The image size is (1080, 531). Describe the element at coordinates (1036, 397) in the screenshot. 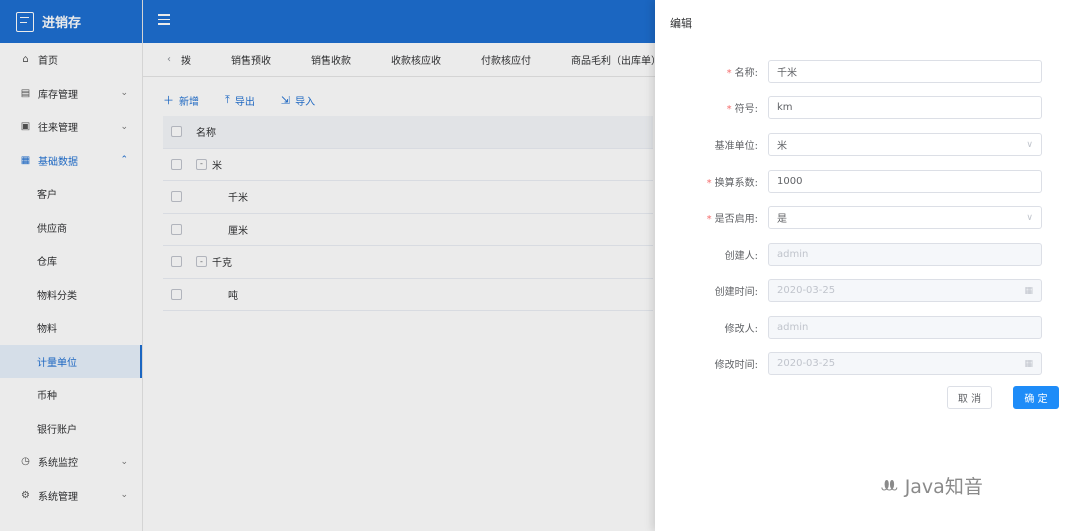

I see `confirm-button: 确 定` at that location.